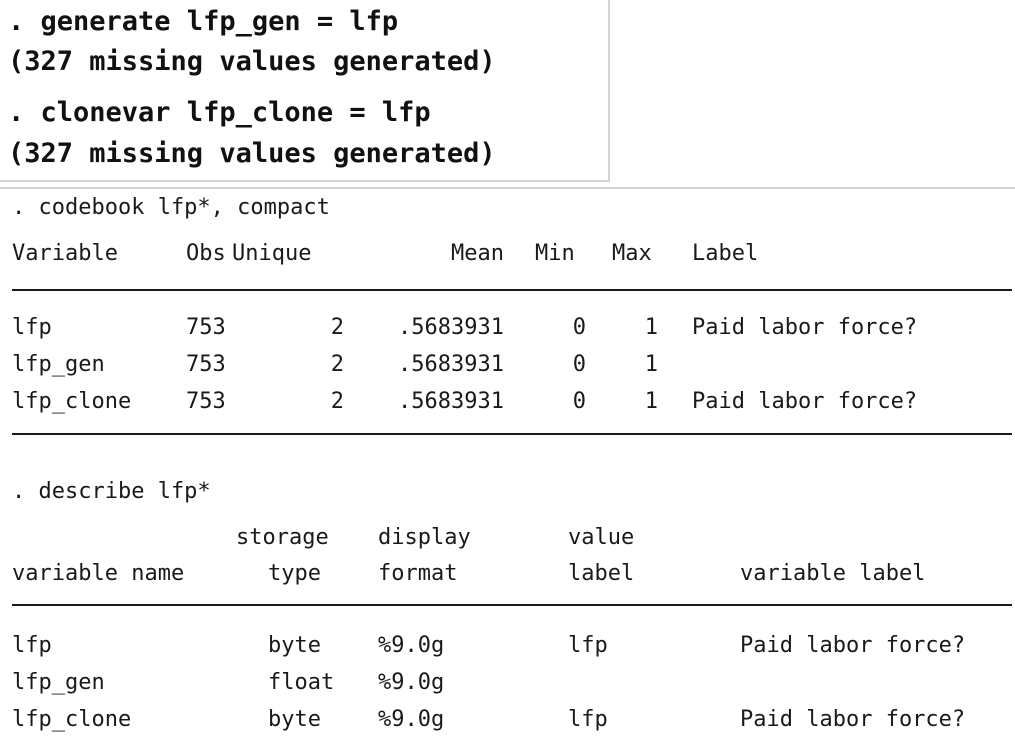  I want to click on codebook-bottom-rule, so click(512, 434).